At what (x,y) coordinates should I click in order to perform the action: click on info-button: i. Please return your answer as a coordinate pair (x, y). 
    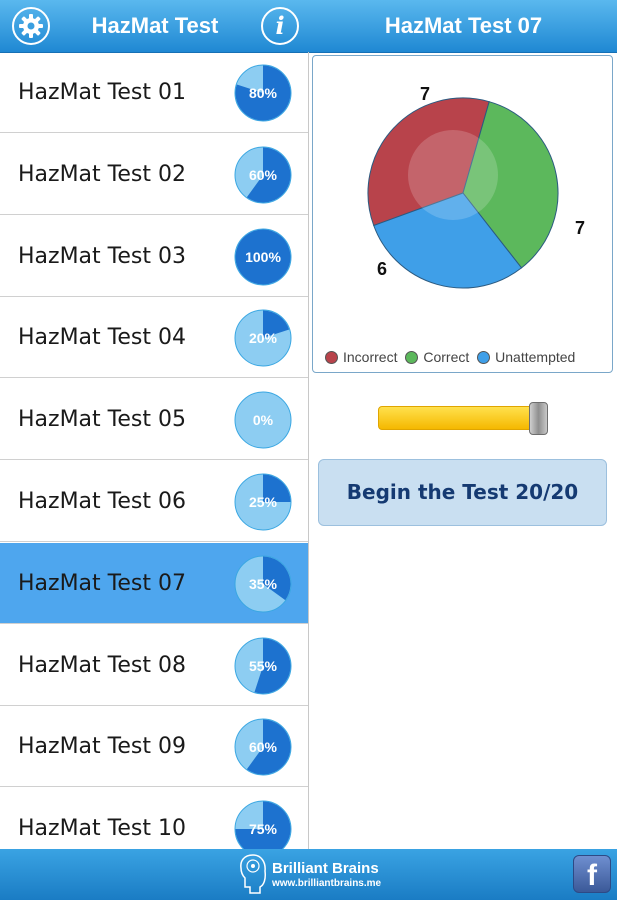
    Looking at the image, I should click on (280, 26).